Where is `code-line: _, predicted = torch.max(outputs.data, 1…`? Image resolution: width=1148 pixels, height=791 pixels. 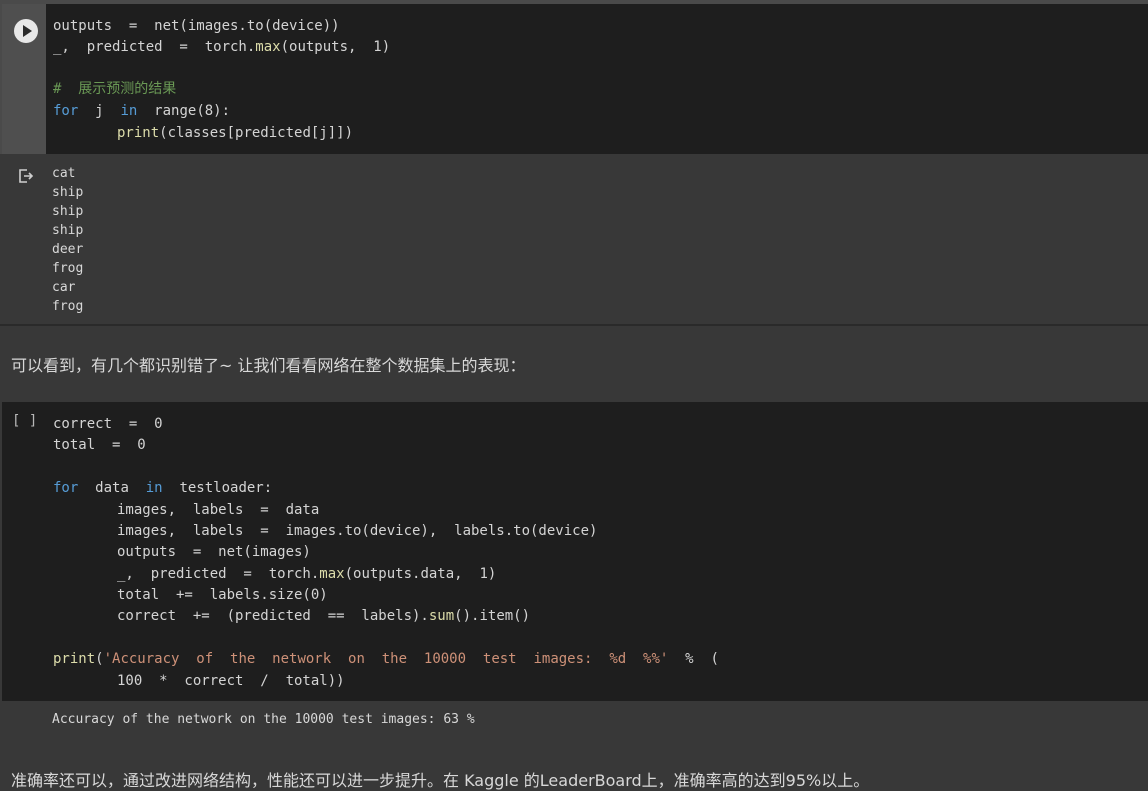
code-line: _, predicted = torch.max(outputs.data, 1… is located at coordinates (307, 574).